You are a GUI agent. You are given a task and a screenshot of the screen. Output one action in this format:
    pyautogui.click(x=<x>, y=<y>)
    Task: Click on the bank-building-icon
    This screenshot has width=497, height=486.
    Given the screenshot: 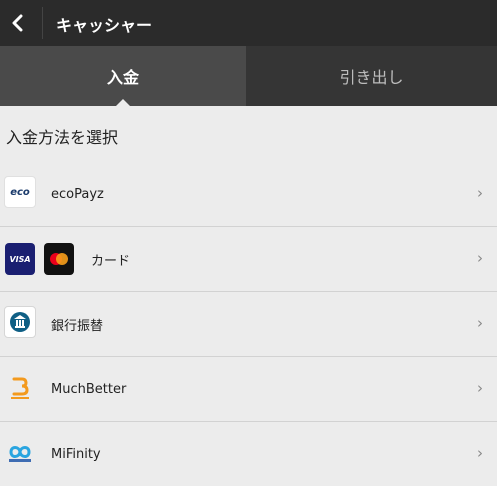 What is the action you would take?
    pyautogui.click(x=20, y=322)
    